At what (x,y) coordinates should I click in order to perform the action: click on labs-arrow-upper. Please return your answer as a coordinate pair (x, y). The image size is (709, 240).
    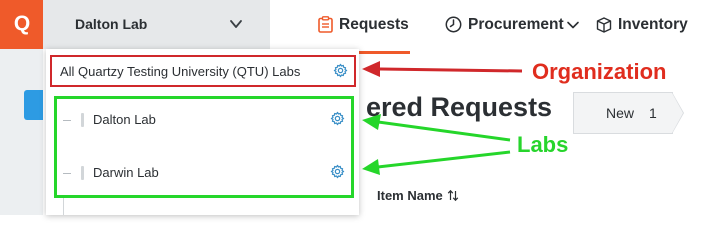
    Looking at the image, I should click on (436, 128).